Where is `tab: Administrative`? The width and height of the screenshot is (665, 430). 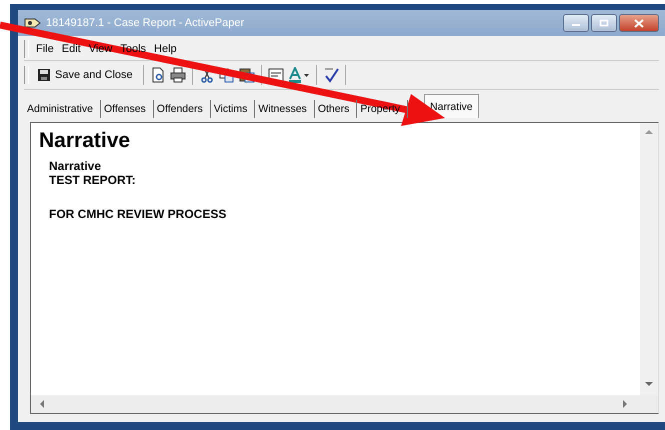
tab: Administrative is located at coordinates (62, 109).